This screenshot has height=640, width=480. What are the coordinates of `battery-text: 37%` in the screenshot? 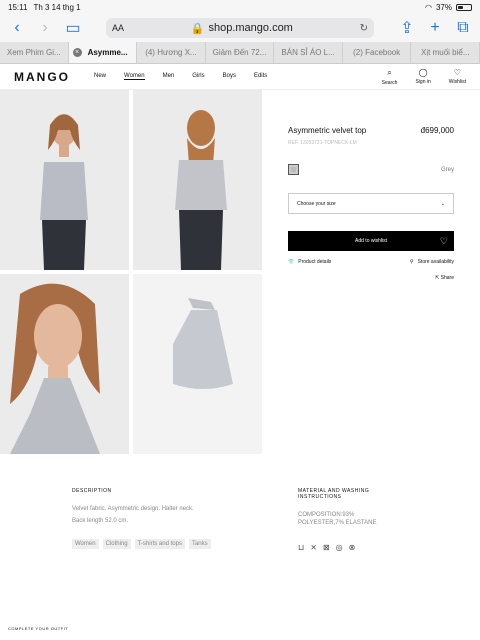 It's located at (443, 7).